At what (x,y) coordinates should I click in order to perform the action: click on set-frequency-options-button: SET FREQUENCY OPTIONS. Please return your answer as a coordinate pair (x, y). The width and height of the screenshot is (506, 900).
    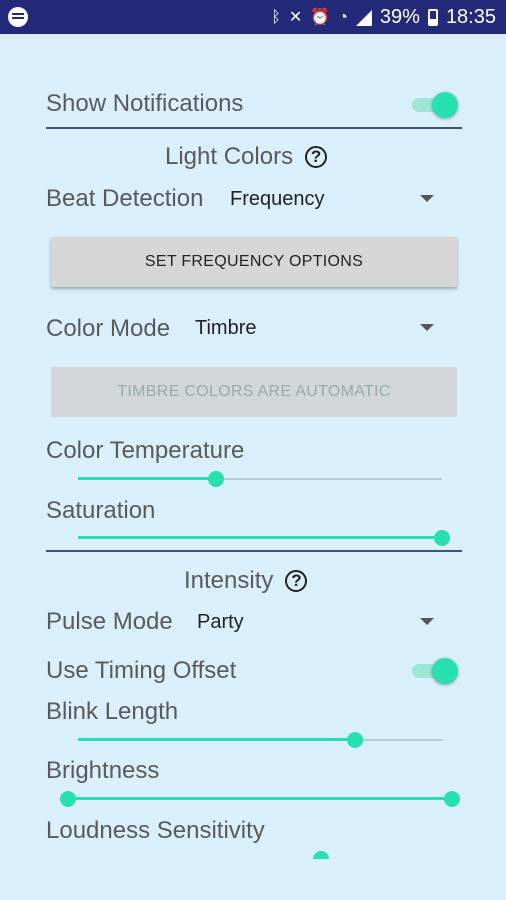
    Looking at the image, I should click on (254, 262).